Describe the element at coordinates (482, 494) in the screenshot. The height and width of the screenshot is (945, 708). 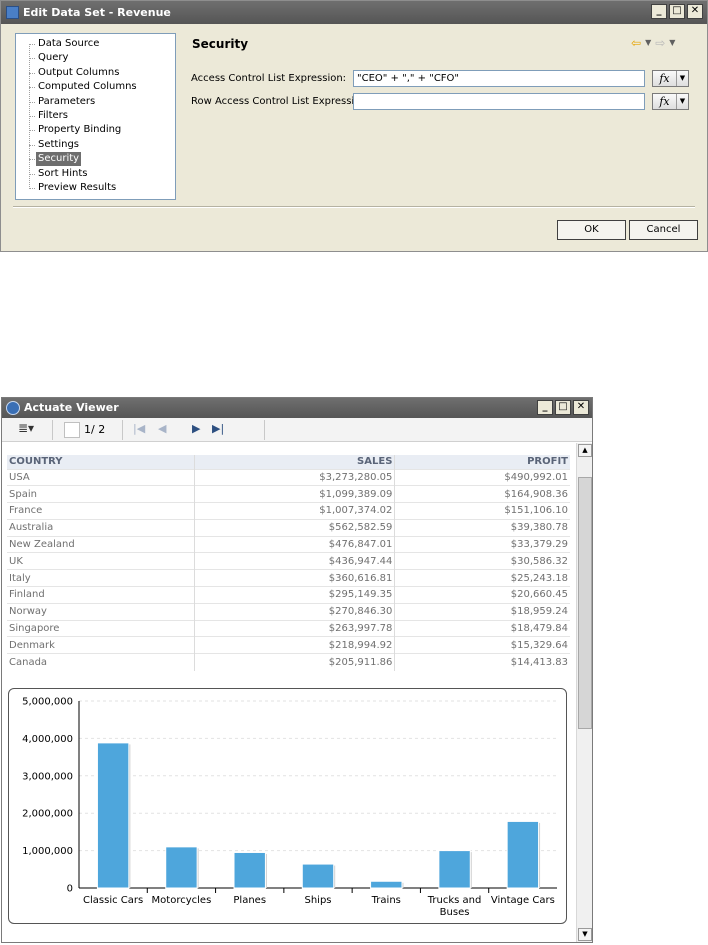
I see `cell-profit: $164,908.36` at that location.